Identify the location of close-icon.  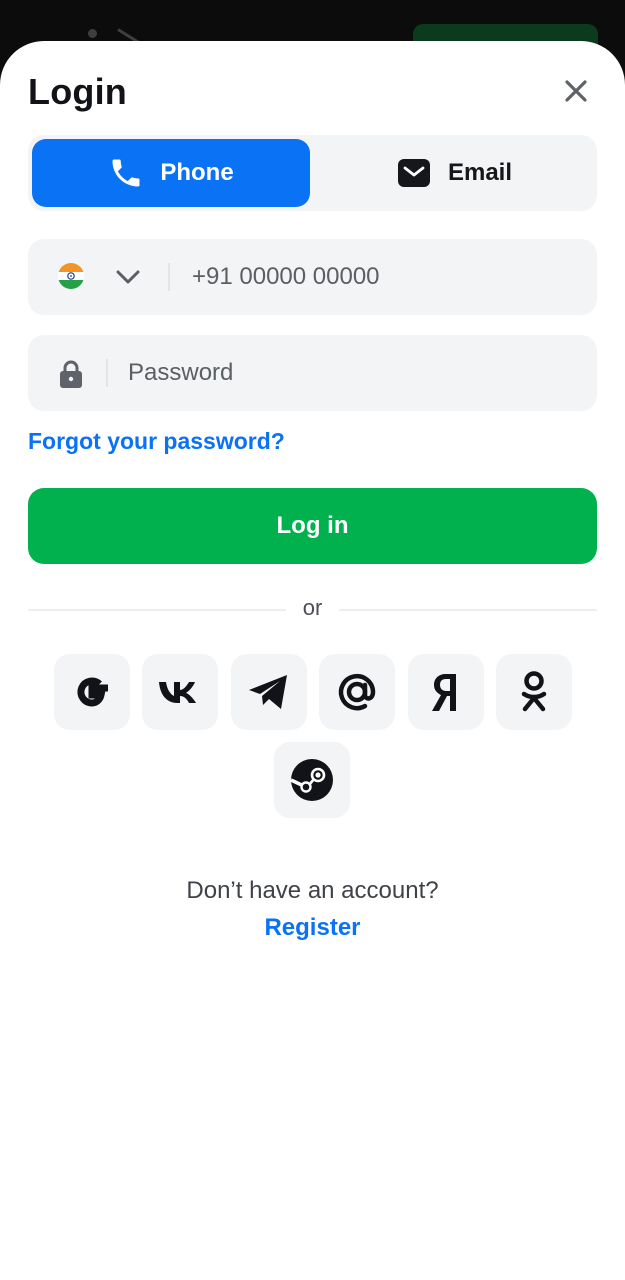
(576, 91).